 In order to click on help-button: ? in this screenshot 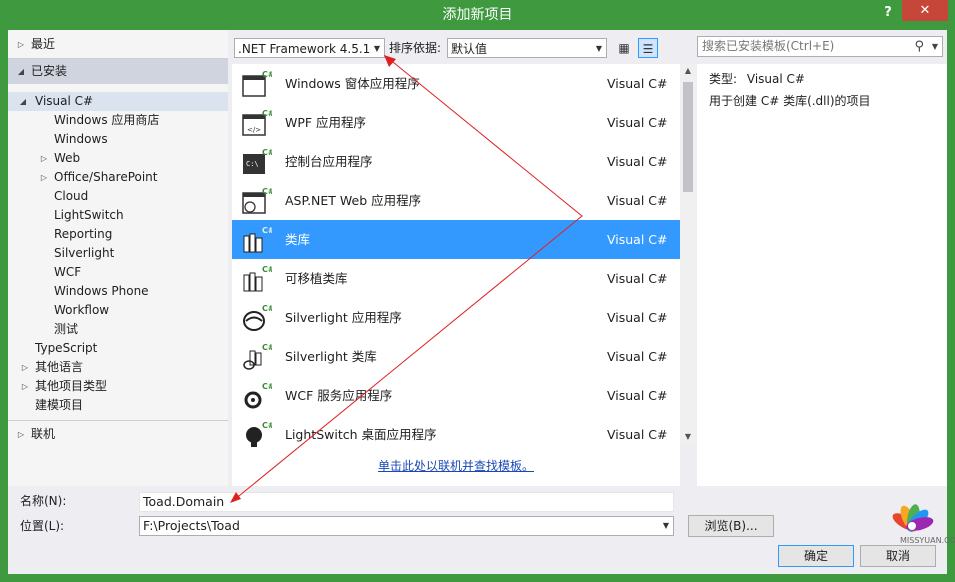, I will do `click(888, 13)`.